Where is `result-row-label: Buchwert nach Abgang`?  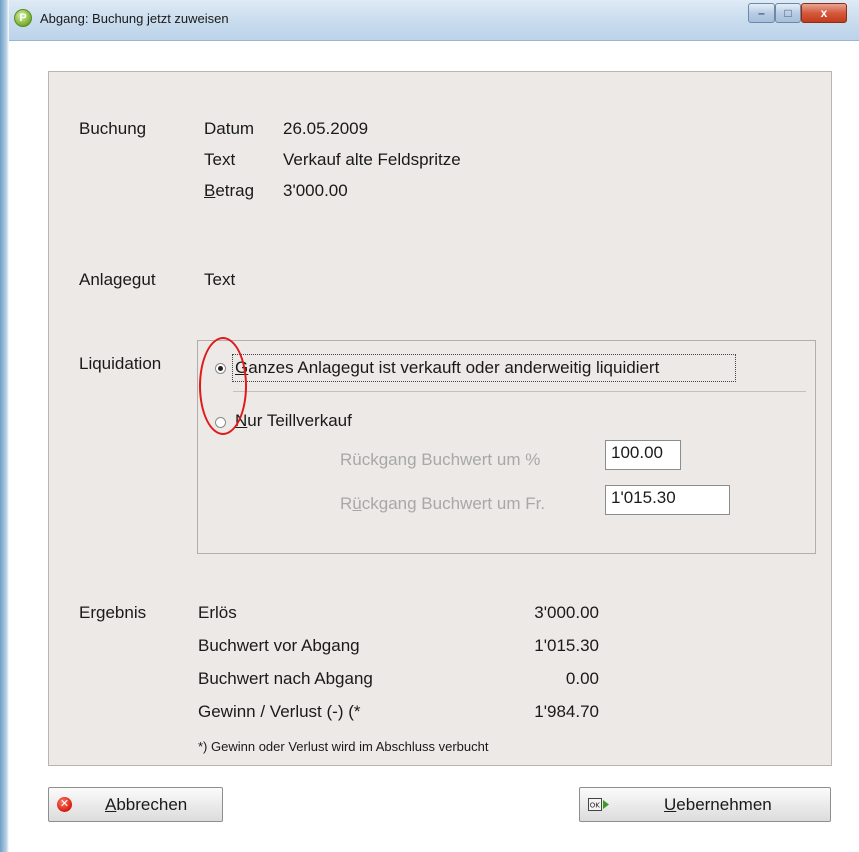 result-row-label: Buchwert nach Abgang is located at coordinates (285, 678).